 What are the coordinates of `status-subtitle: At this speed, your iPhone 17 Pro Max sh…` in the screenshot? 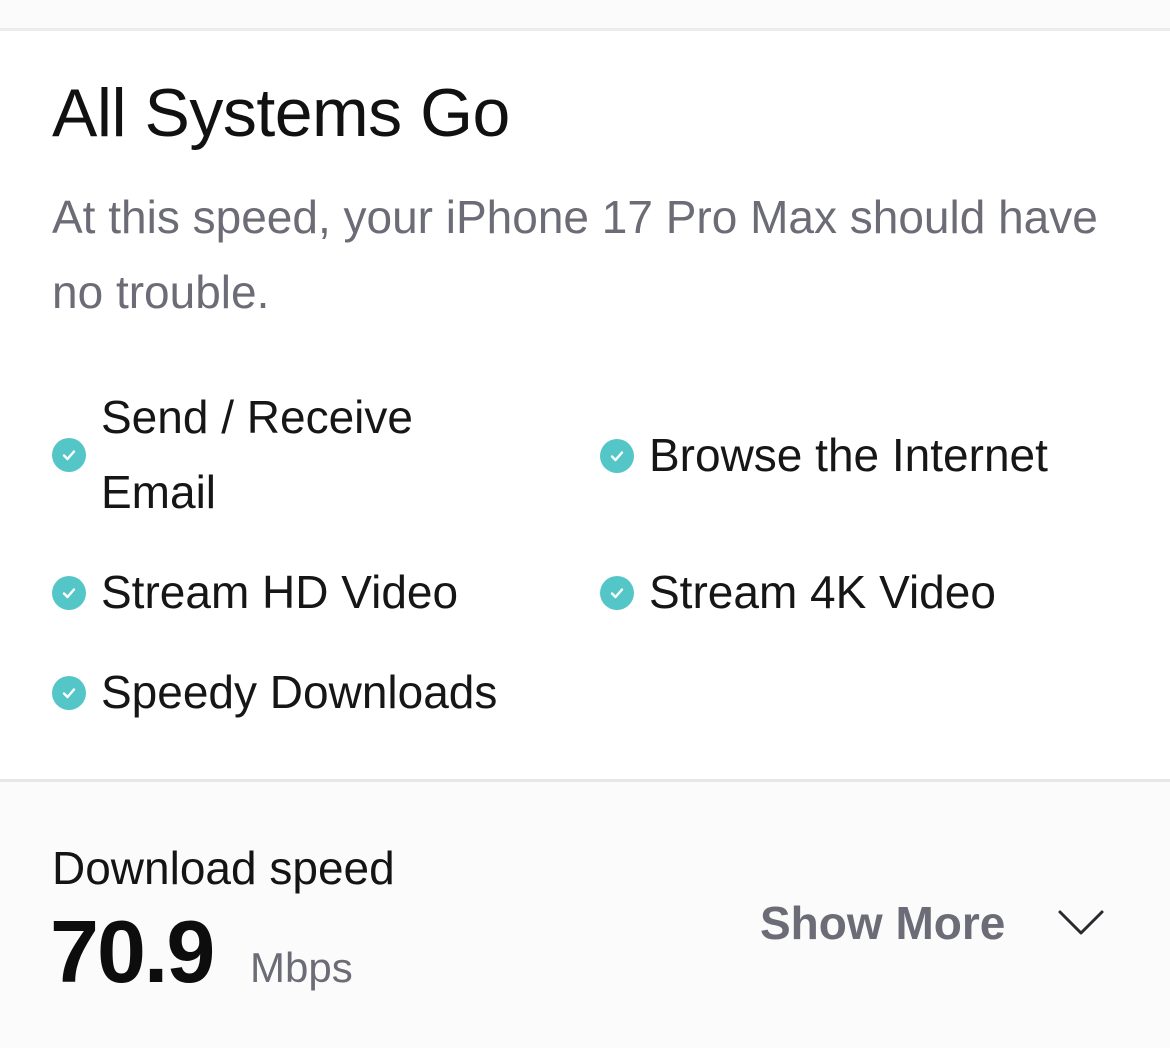 It's located at (575, 254).